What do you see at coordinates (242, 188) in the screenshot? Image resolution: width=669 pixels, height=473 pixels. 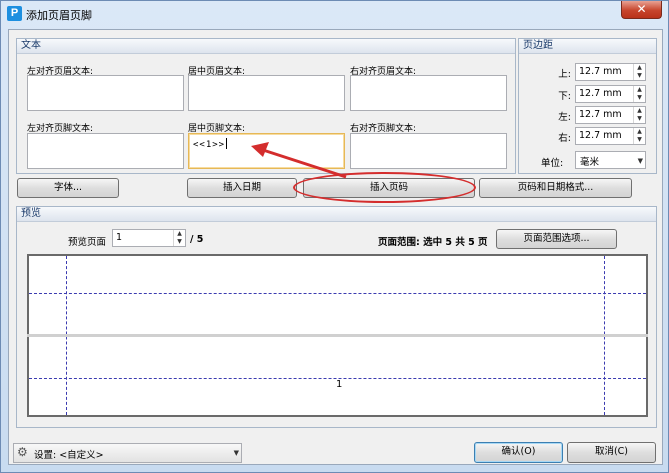 I see `insert-date-button: 插入日期` at bounding box center [242, 188].